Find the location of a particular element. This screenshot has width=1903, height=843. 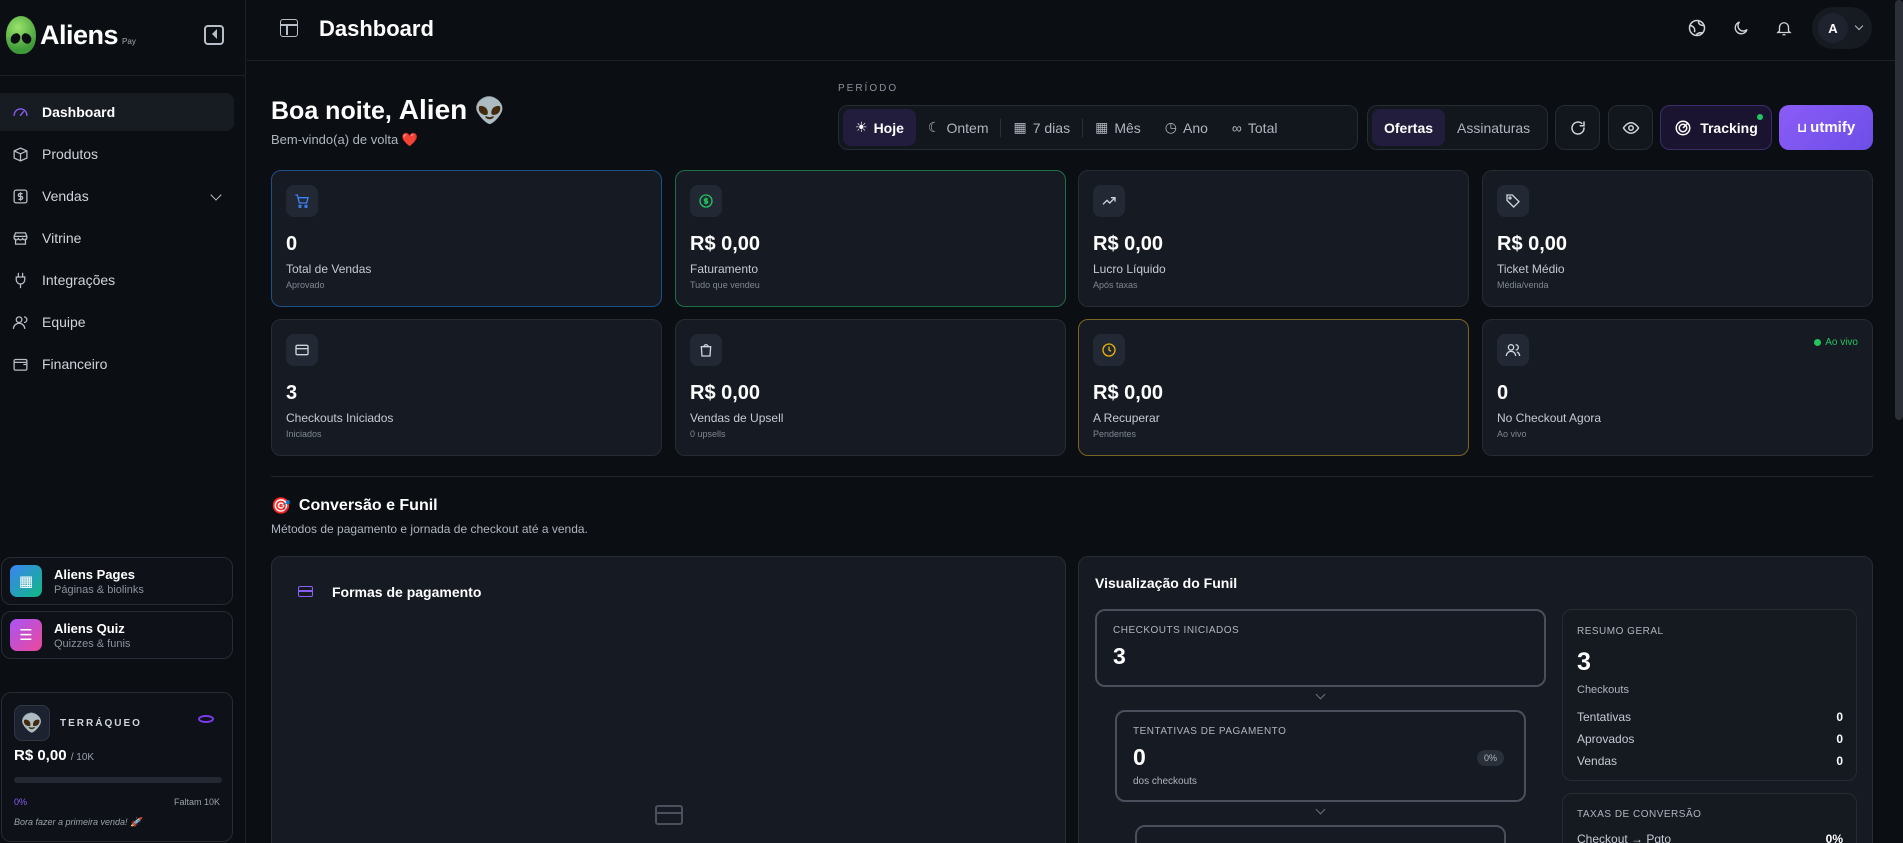

sidebar-item-vitrine: Vitrine is located at coordinates (117, 238).